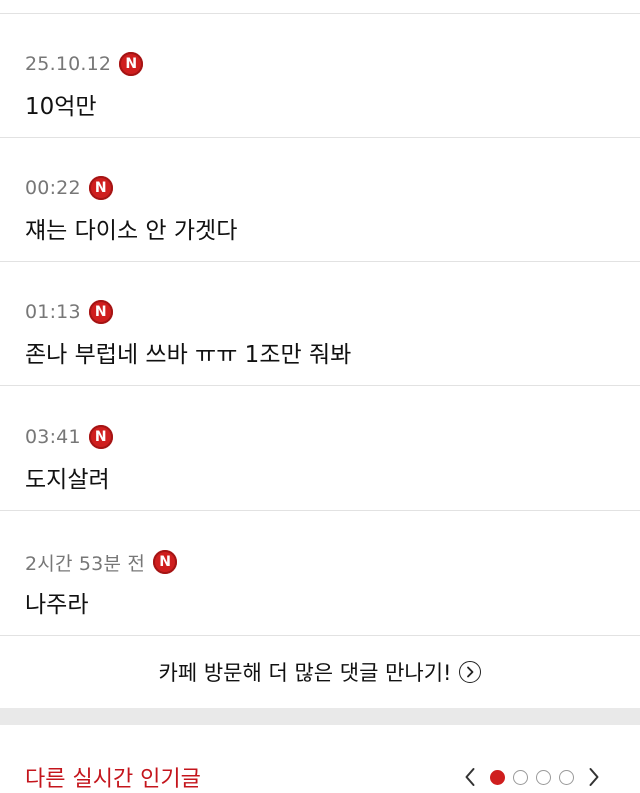 The width and height of the screenshot is (640, 793). What do you see at coordinates (57, 605) in the screenshot?
I see `comment-text: 나주라` at bounding box center [57, 605].